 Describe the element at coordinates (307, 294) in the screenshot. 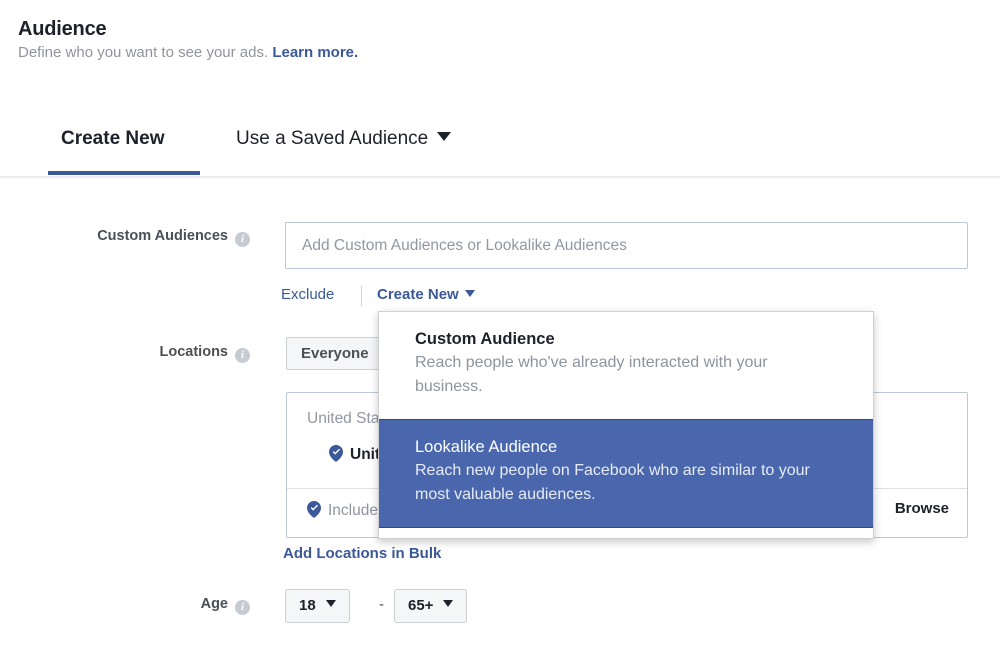

I see `exclude-link: Exclude` at that location.